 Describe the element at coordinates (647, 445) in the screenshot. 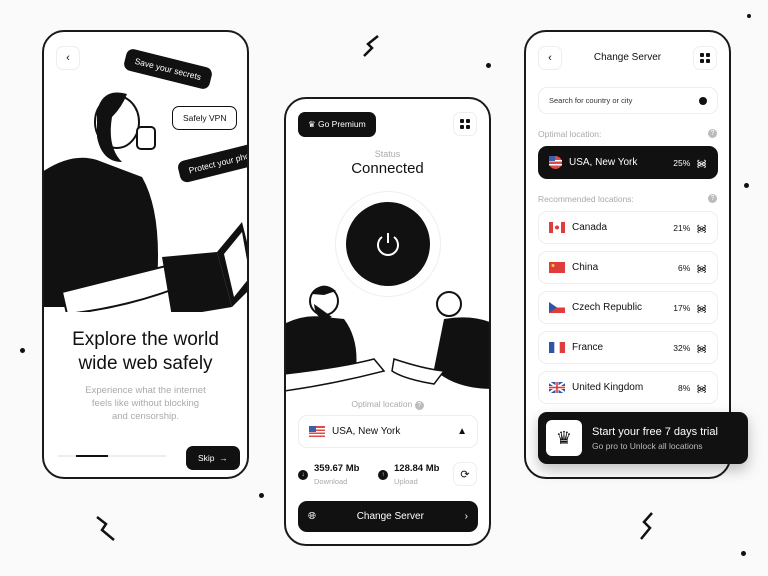

I see `trial-subtitle: Go pro to Unlock all locations` at that location.